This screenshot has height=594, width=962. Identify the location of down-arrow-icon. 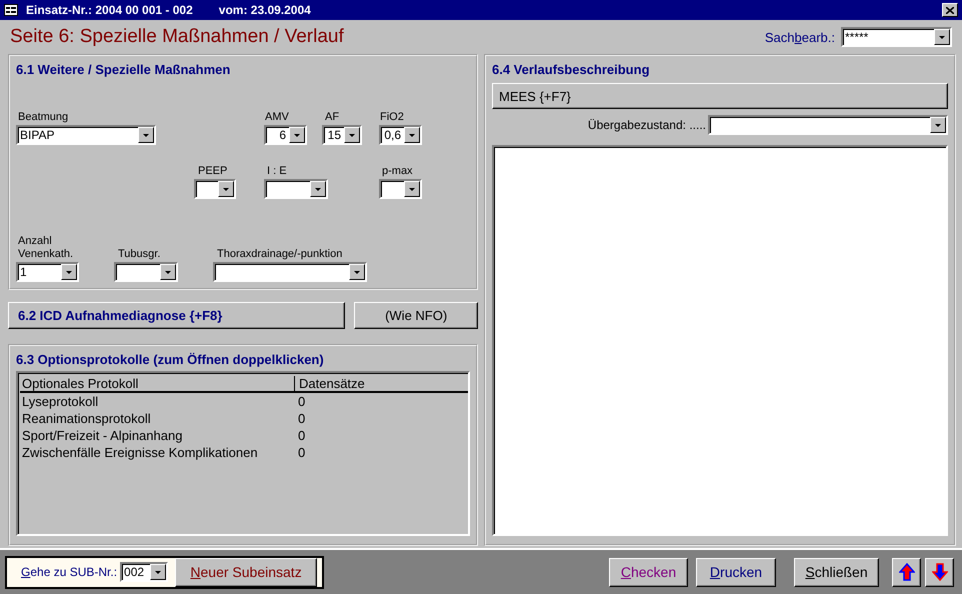
(940, 572).